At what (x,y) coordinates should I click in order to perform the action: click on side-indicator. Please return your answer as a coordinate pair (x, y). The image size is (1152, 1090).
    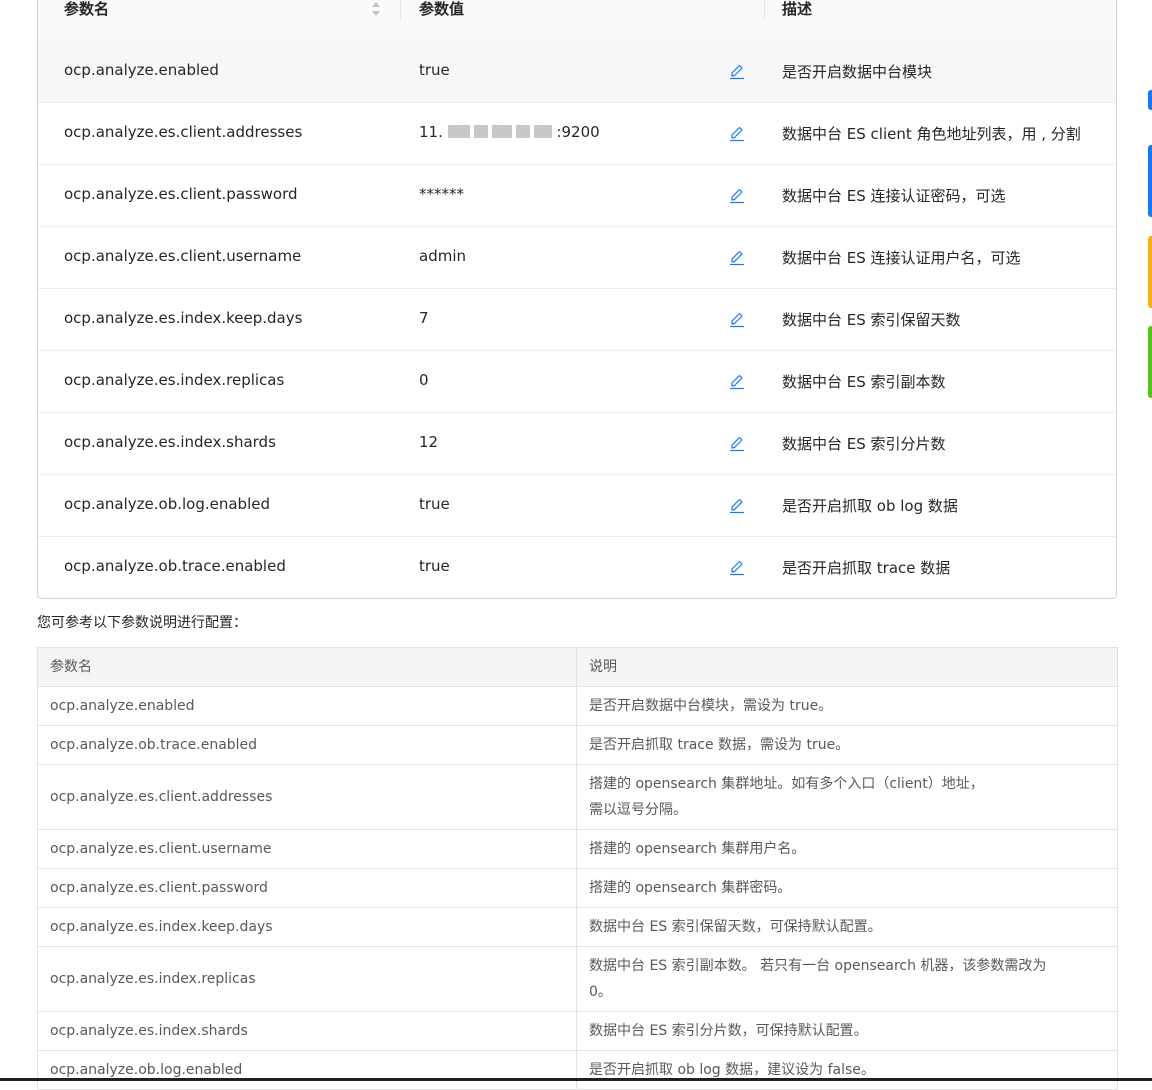
    Looking at the image, I should click on (1150, 100).